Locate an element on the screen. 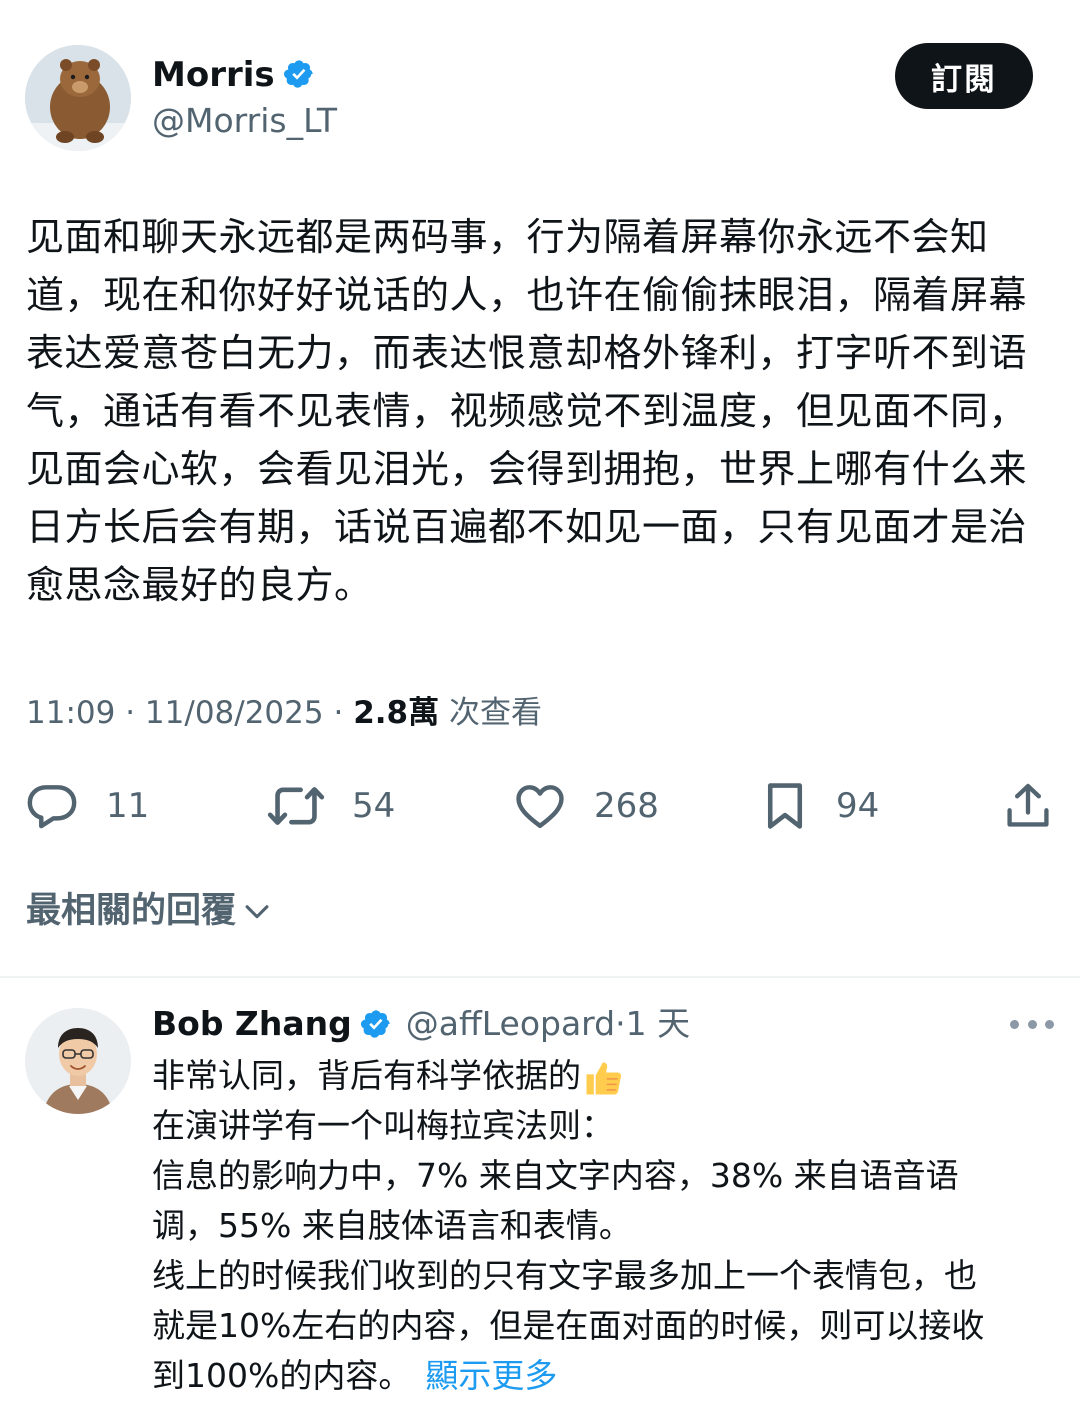 The width and height of the screenshot is (1080, 1405). reply-line-last: 到100%的内容。 顯示更多 is located at coordinates (604, 1376).